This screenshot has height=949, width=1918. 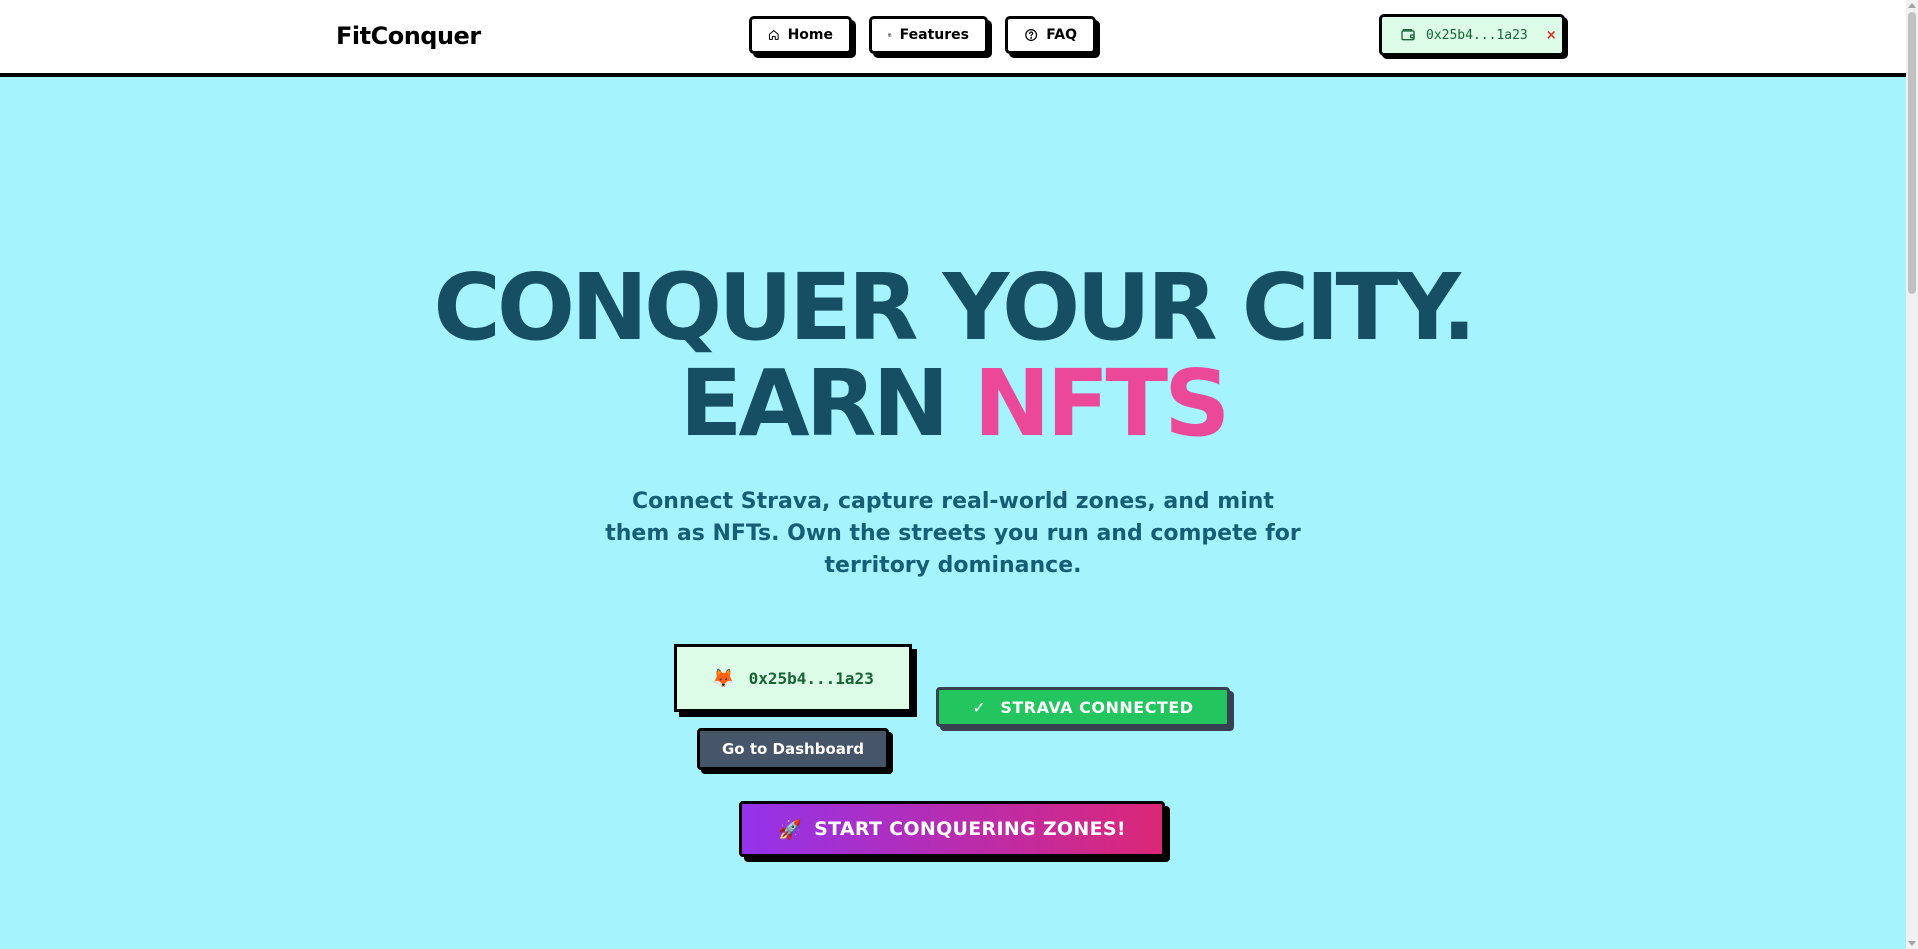 I want to click on nav-faq-button: FAQ, so click(x=1050, y=35).